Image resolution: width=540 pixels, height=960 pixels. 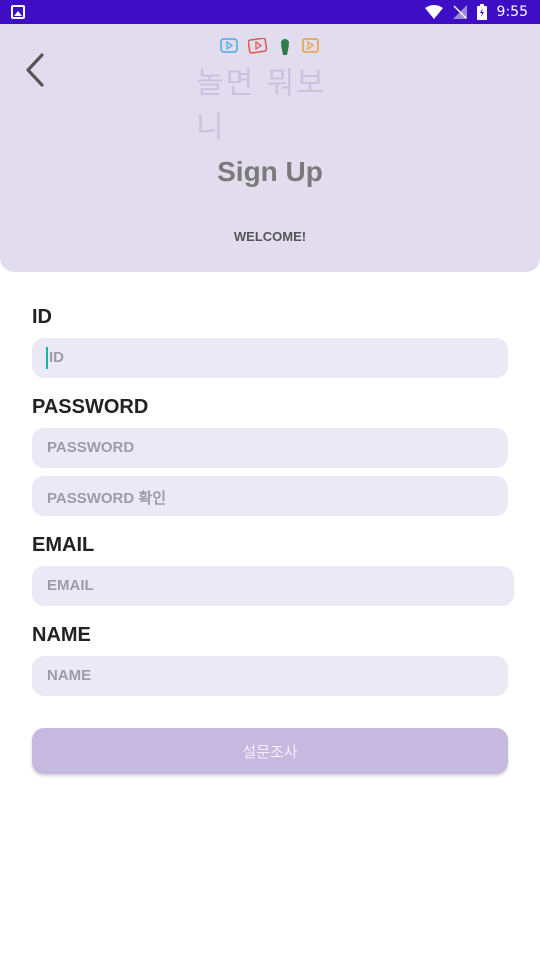 I want to click on name-input: NAME, so click(x=270, y=676).